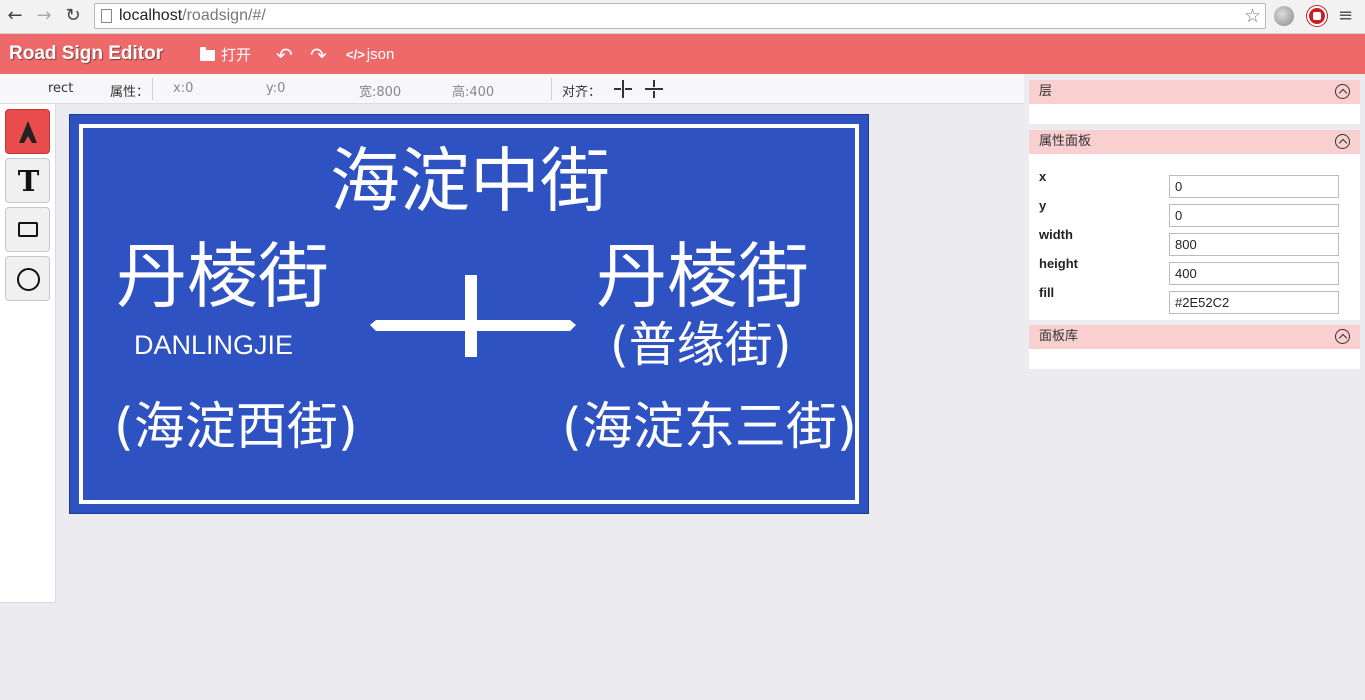 The width and height of the screenshot is (1365, 700). What do you see at coordinates (682, 54) in the screenshot?
I see `app-header: Road Sign Editor 打开 ↶ ↷ </> json` at bounding box center [682, 54].